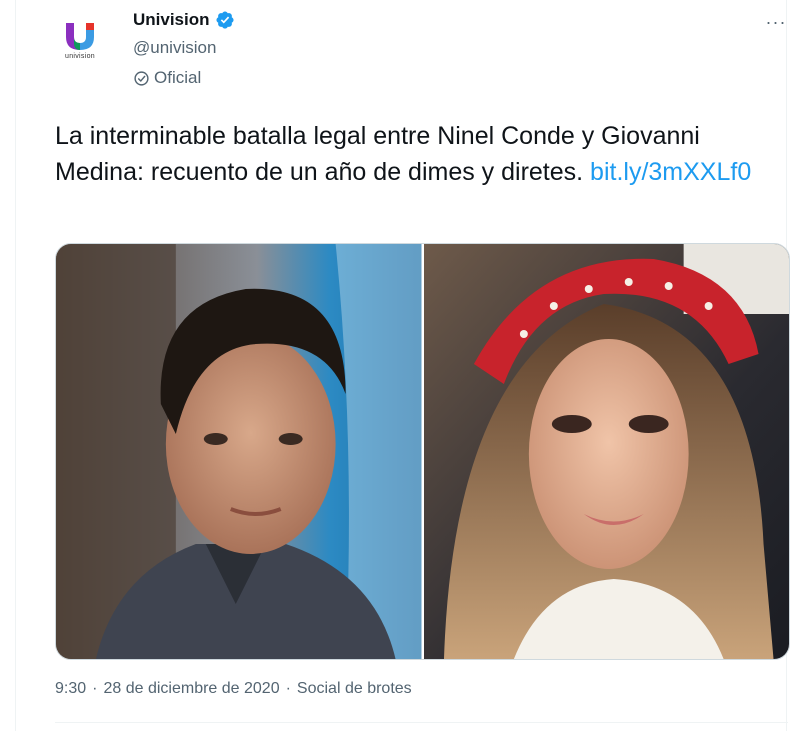 The image size is (800, 731). I want to click on avatar: univision, so click(80, 40).